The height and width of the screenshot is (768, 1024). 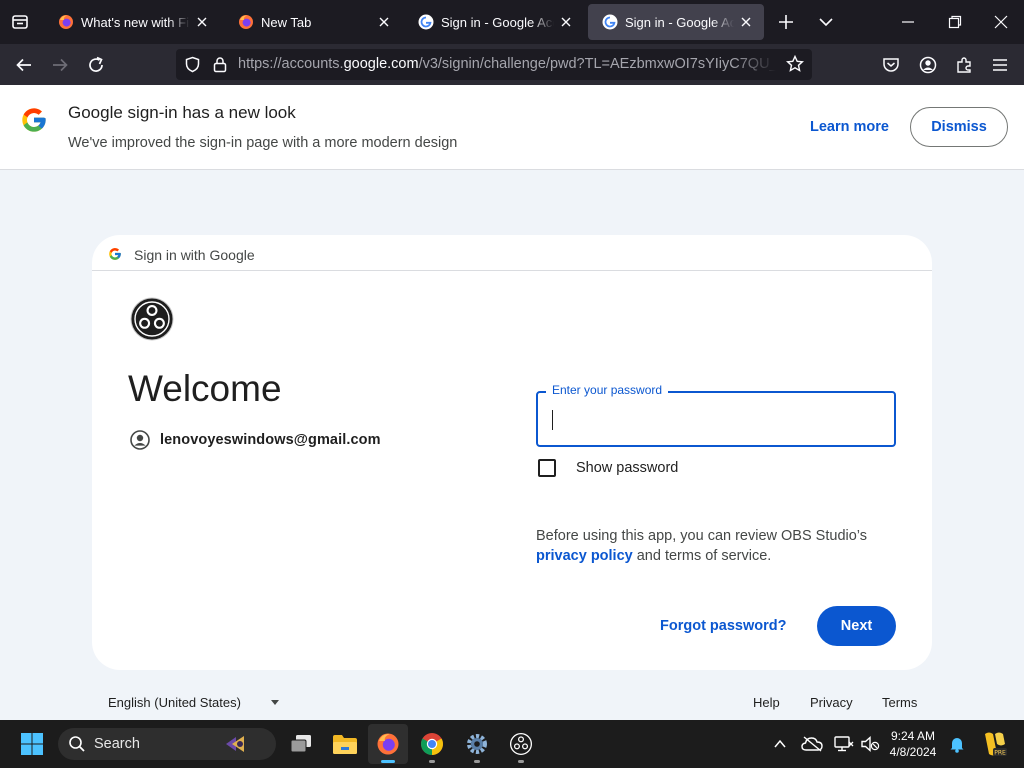 I want to click on new-tab-icon, so click(x=786, y=22).